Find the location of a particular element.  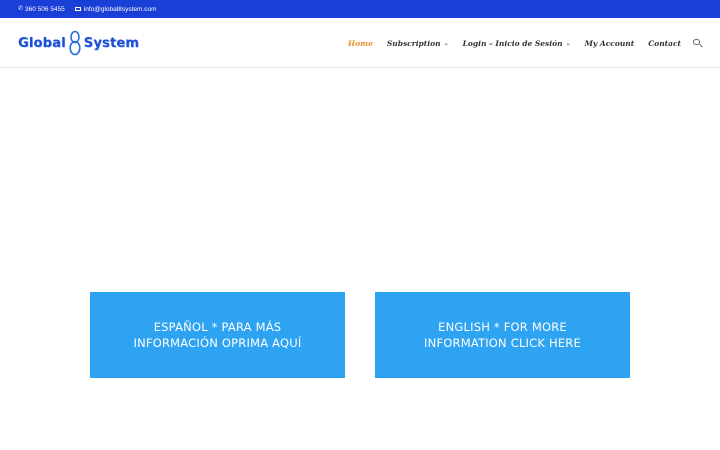

logo-word-global: Global is located at coordinates (42, 43).